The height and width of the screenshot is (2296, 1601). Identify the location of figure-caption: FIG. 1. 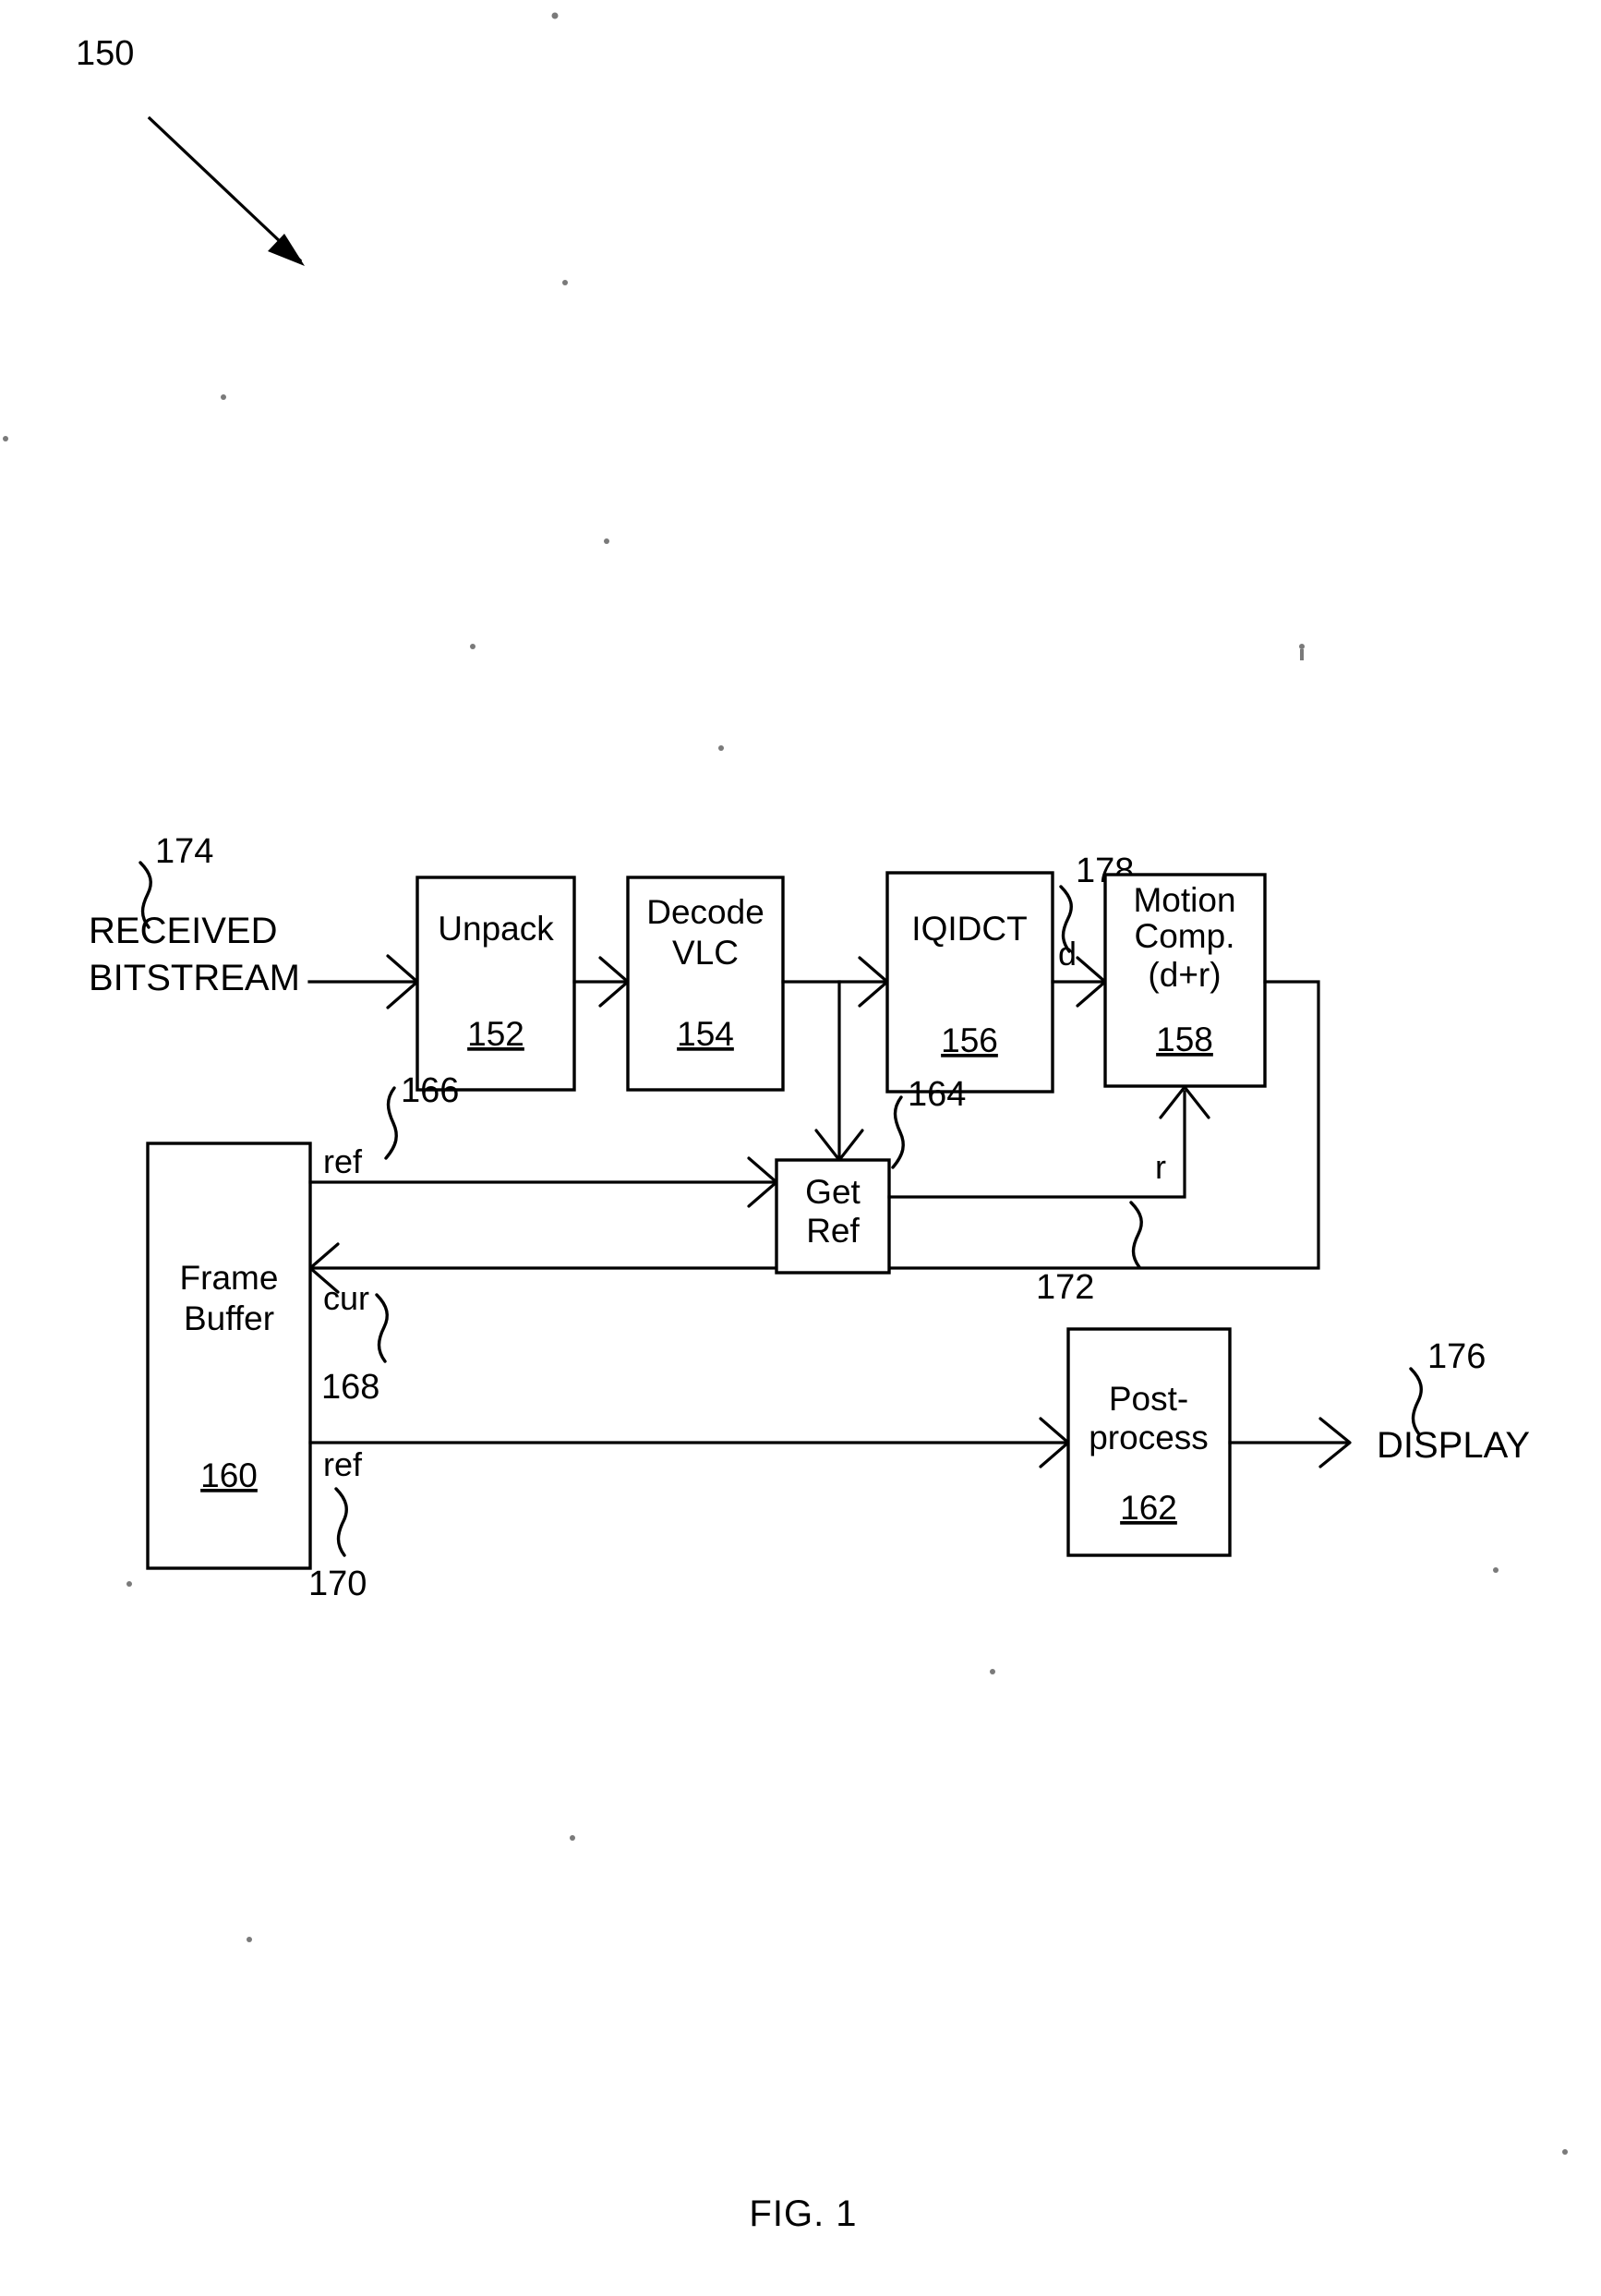
(803, 2213).